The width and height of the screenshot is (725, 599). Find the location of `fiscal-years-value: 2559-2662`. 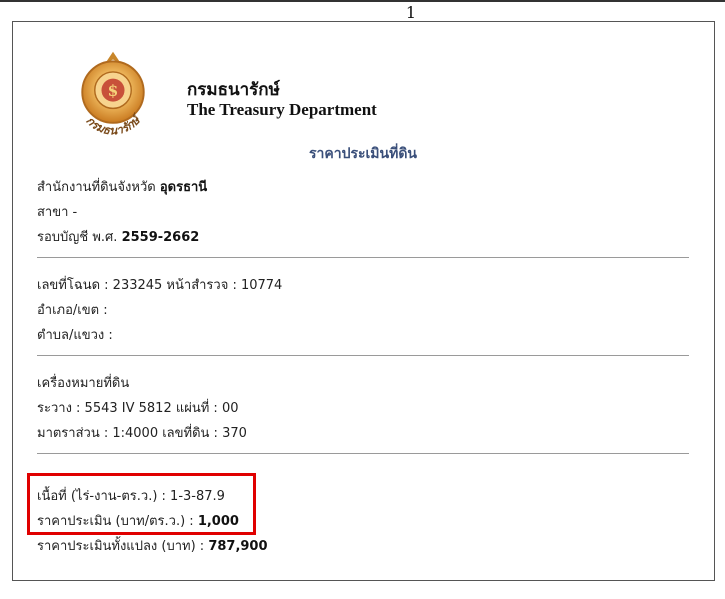

fiscal-years-value: 2559-2662 is located at coordinates (160, 237).